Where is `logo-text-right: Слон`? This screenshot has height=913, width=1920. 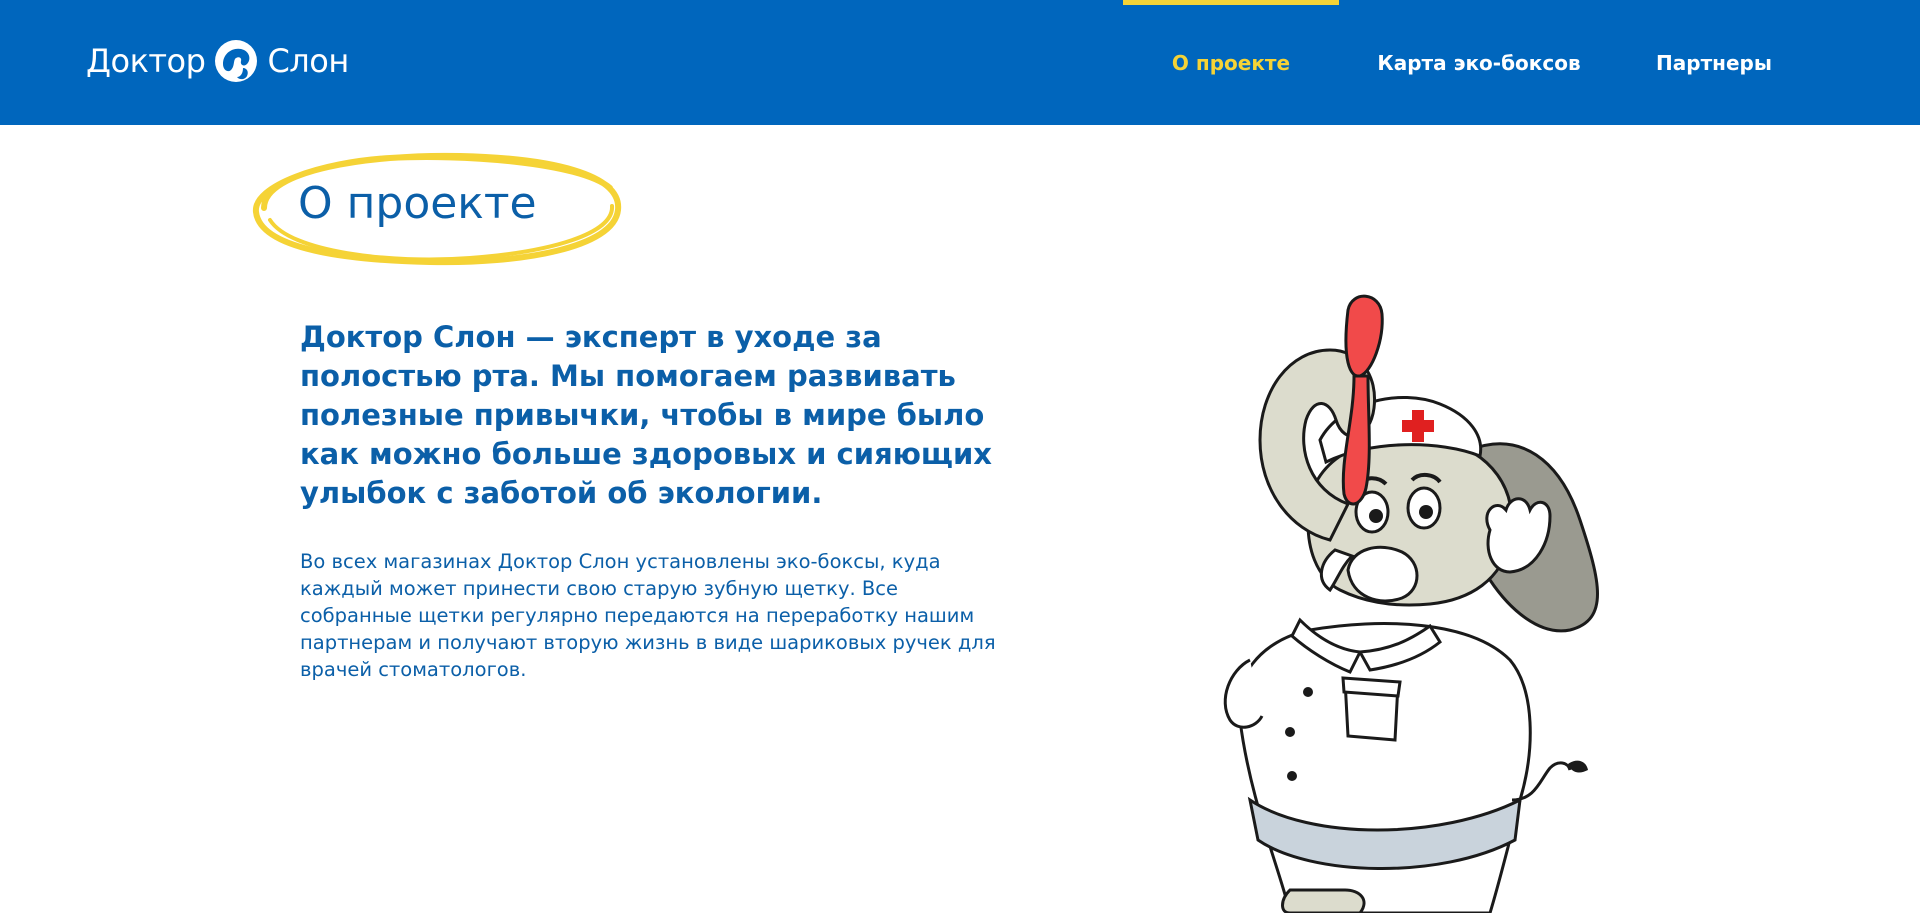 logo-text-right: Слон is located at coordinates (308, 61).